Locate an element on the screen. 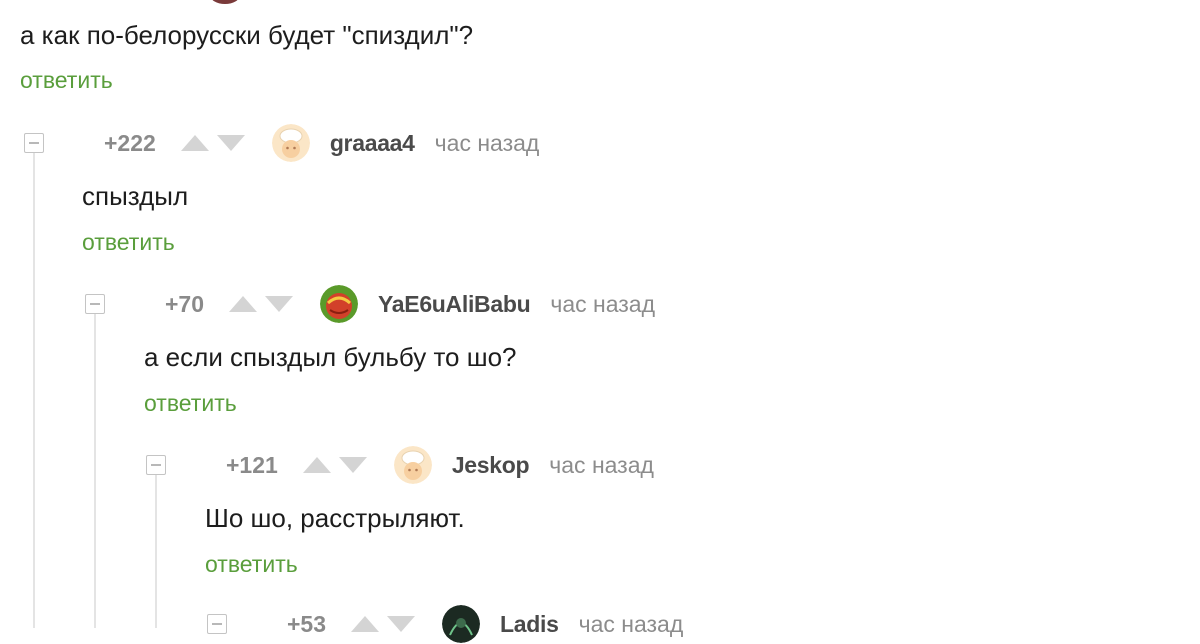 This screenshot has width=1200, height=644. red-ball-avatar-icon is located at coordinates (339, 304).